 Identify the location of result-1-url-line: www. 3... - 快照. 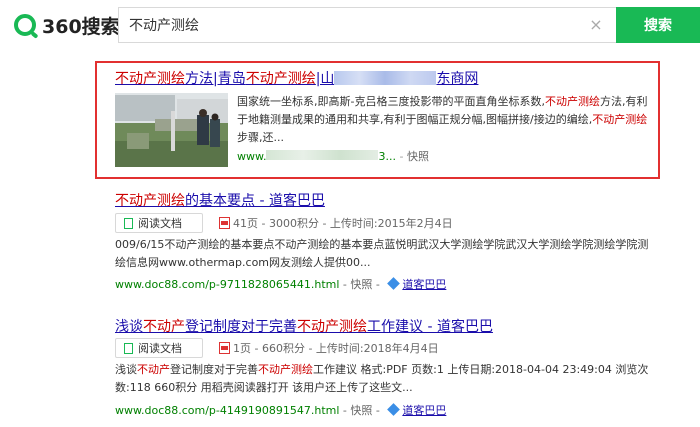
(333, 156).